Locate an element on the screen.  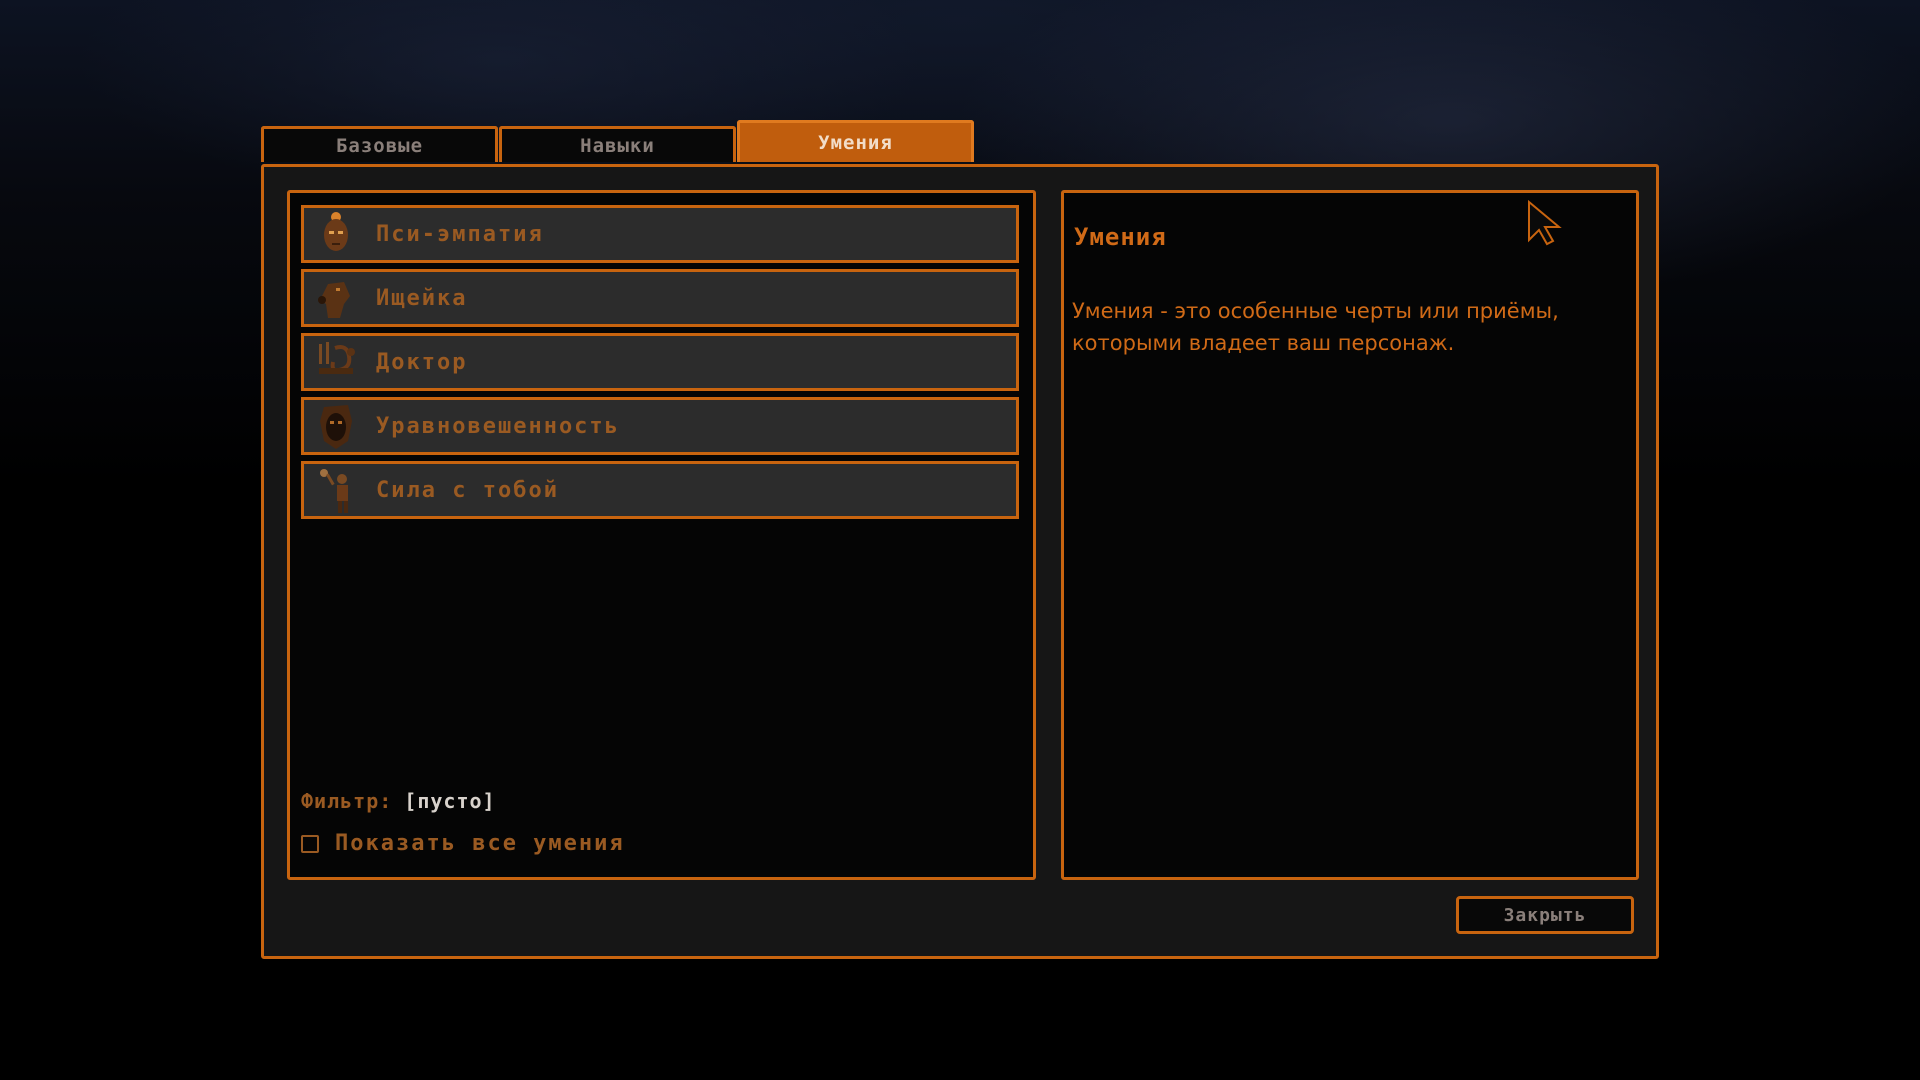
tab-skills: Навыки is located at coordinates (617, 144).